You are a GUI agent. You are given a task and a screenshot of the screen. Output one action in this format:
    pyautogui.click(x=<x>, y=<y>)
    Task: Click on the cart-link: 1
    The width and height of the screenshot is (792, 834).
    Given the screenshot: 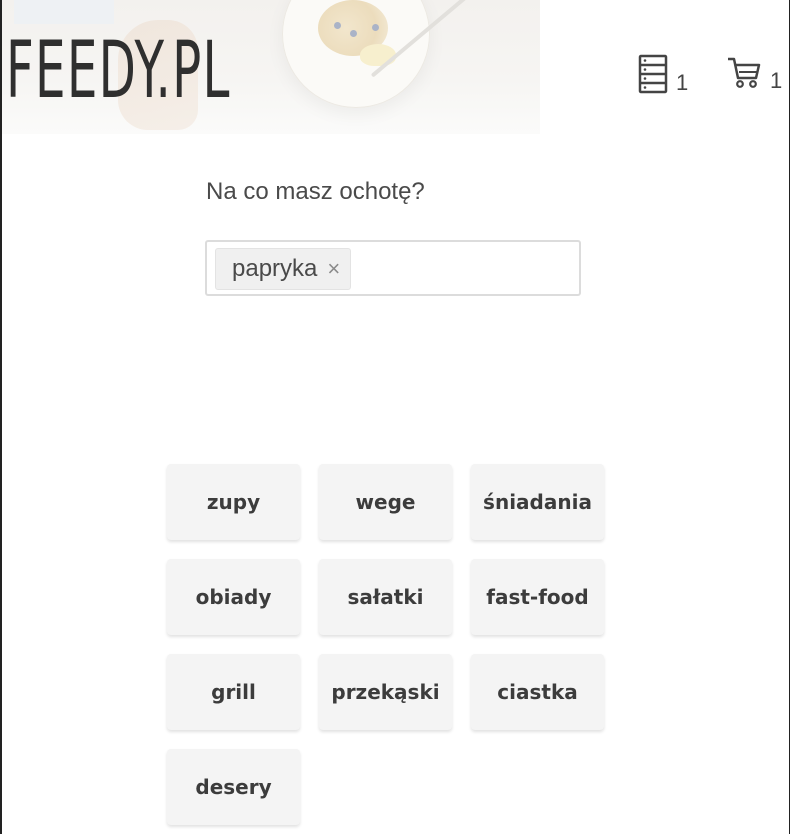 What is the action you would take?
    pyautogui.click(x=754, y=74)
    